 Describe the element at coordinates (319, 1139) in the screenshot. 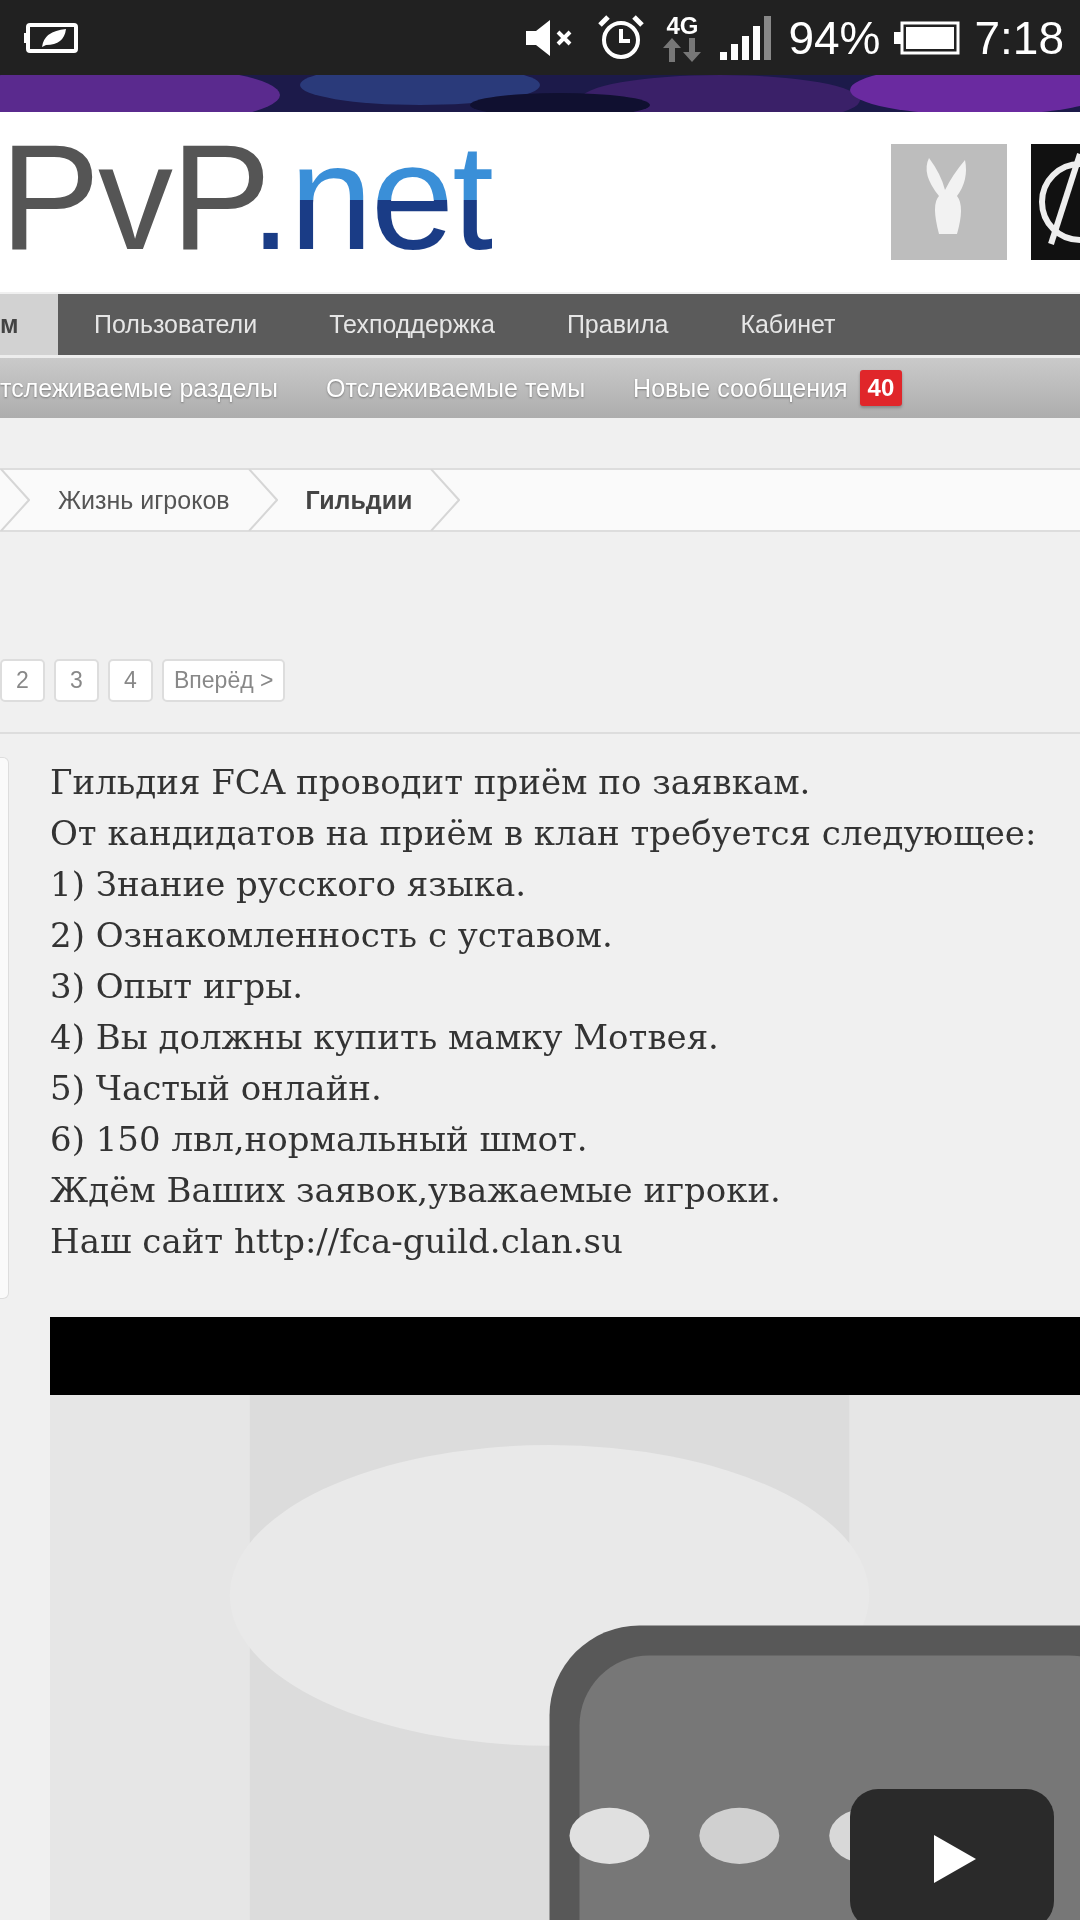

I see `post-text: 6) 150 лвл,нормальный шмот.` at that location.